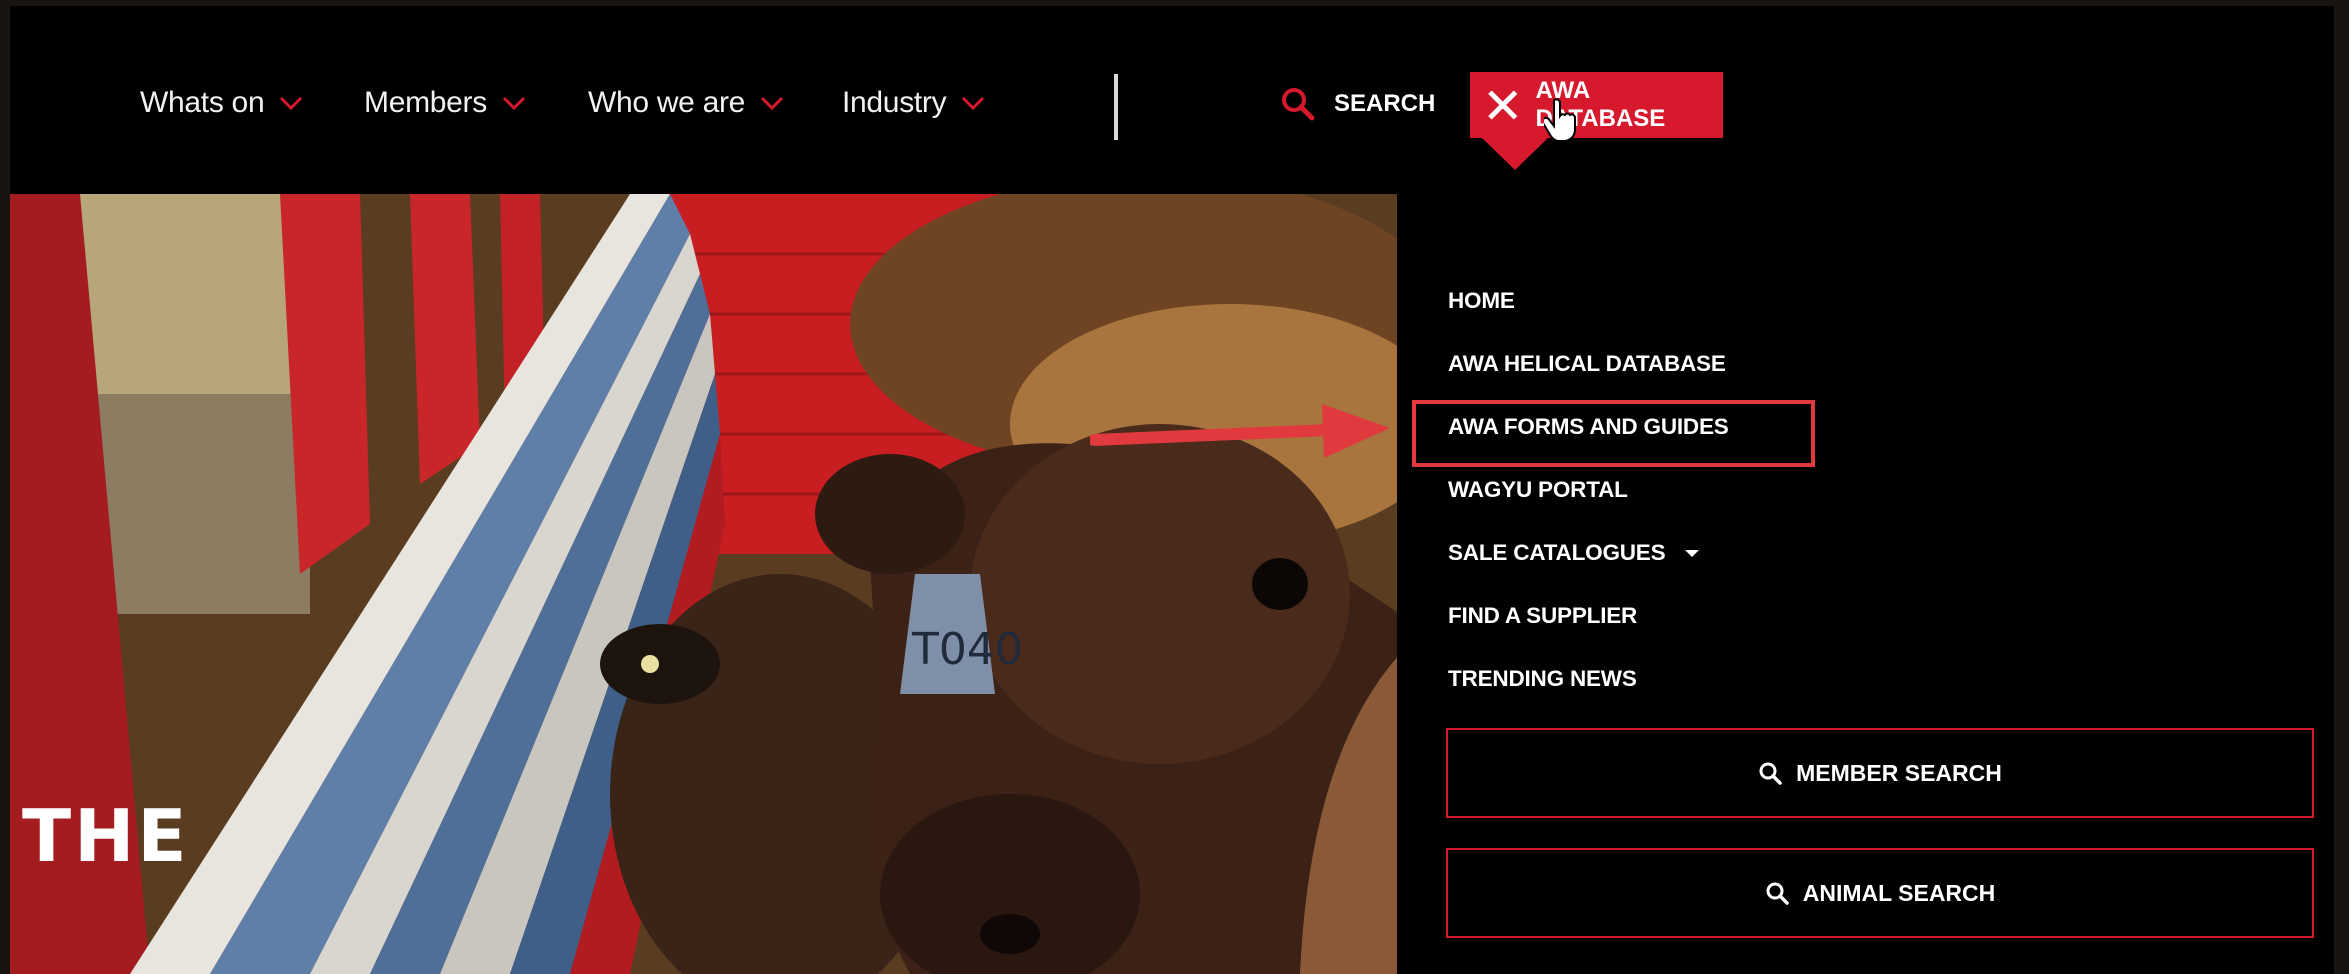 This screenshot has height=974, width=2349. What do you see at coordinates (1613, 433) in the screenshot?
I see `annotation-highlight-box` at bounding box center [1613, 433].